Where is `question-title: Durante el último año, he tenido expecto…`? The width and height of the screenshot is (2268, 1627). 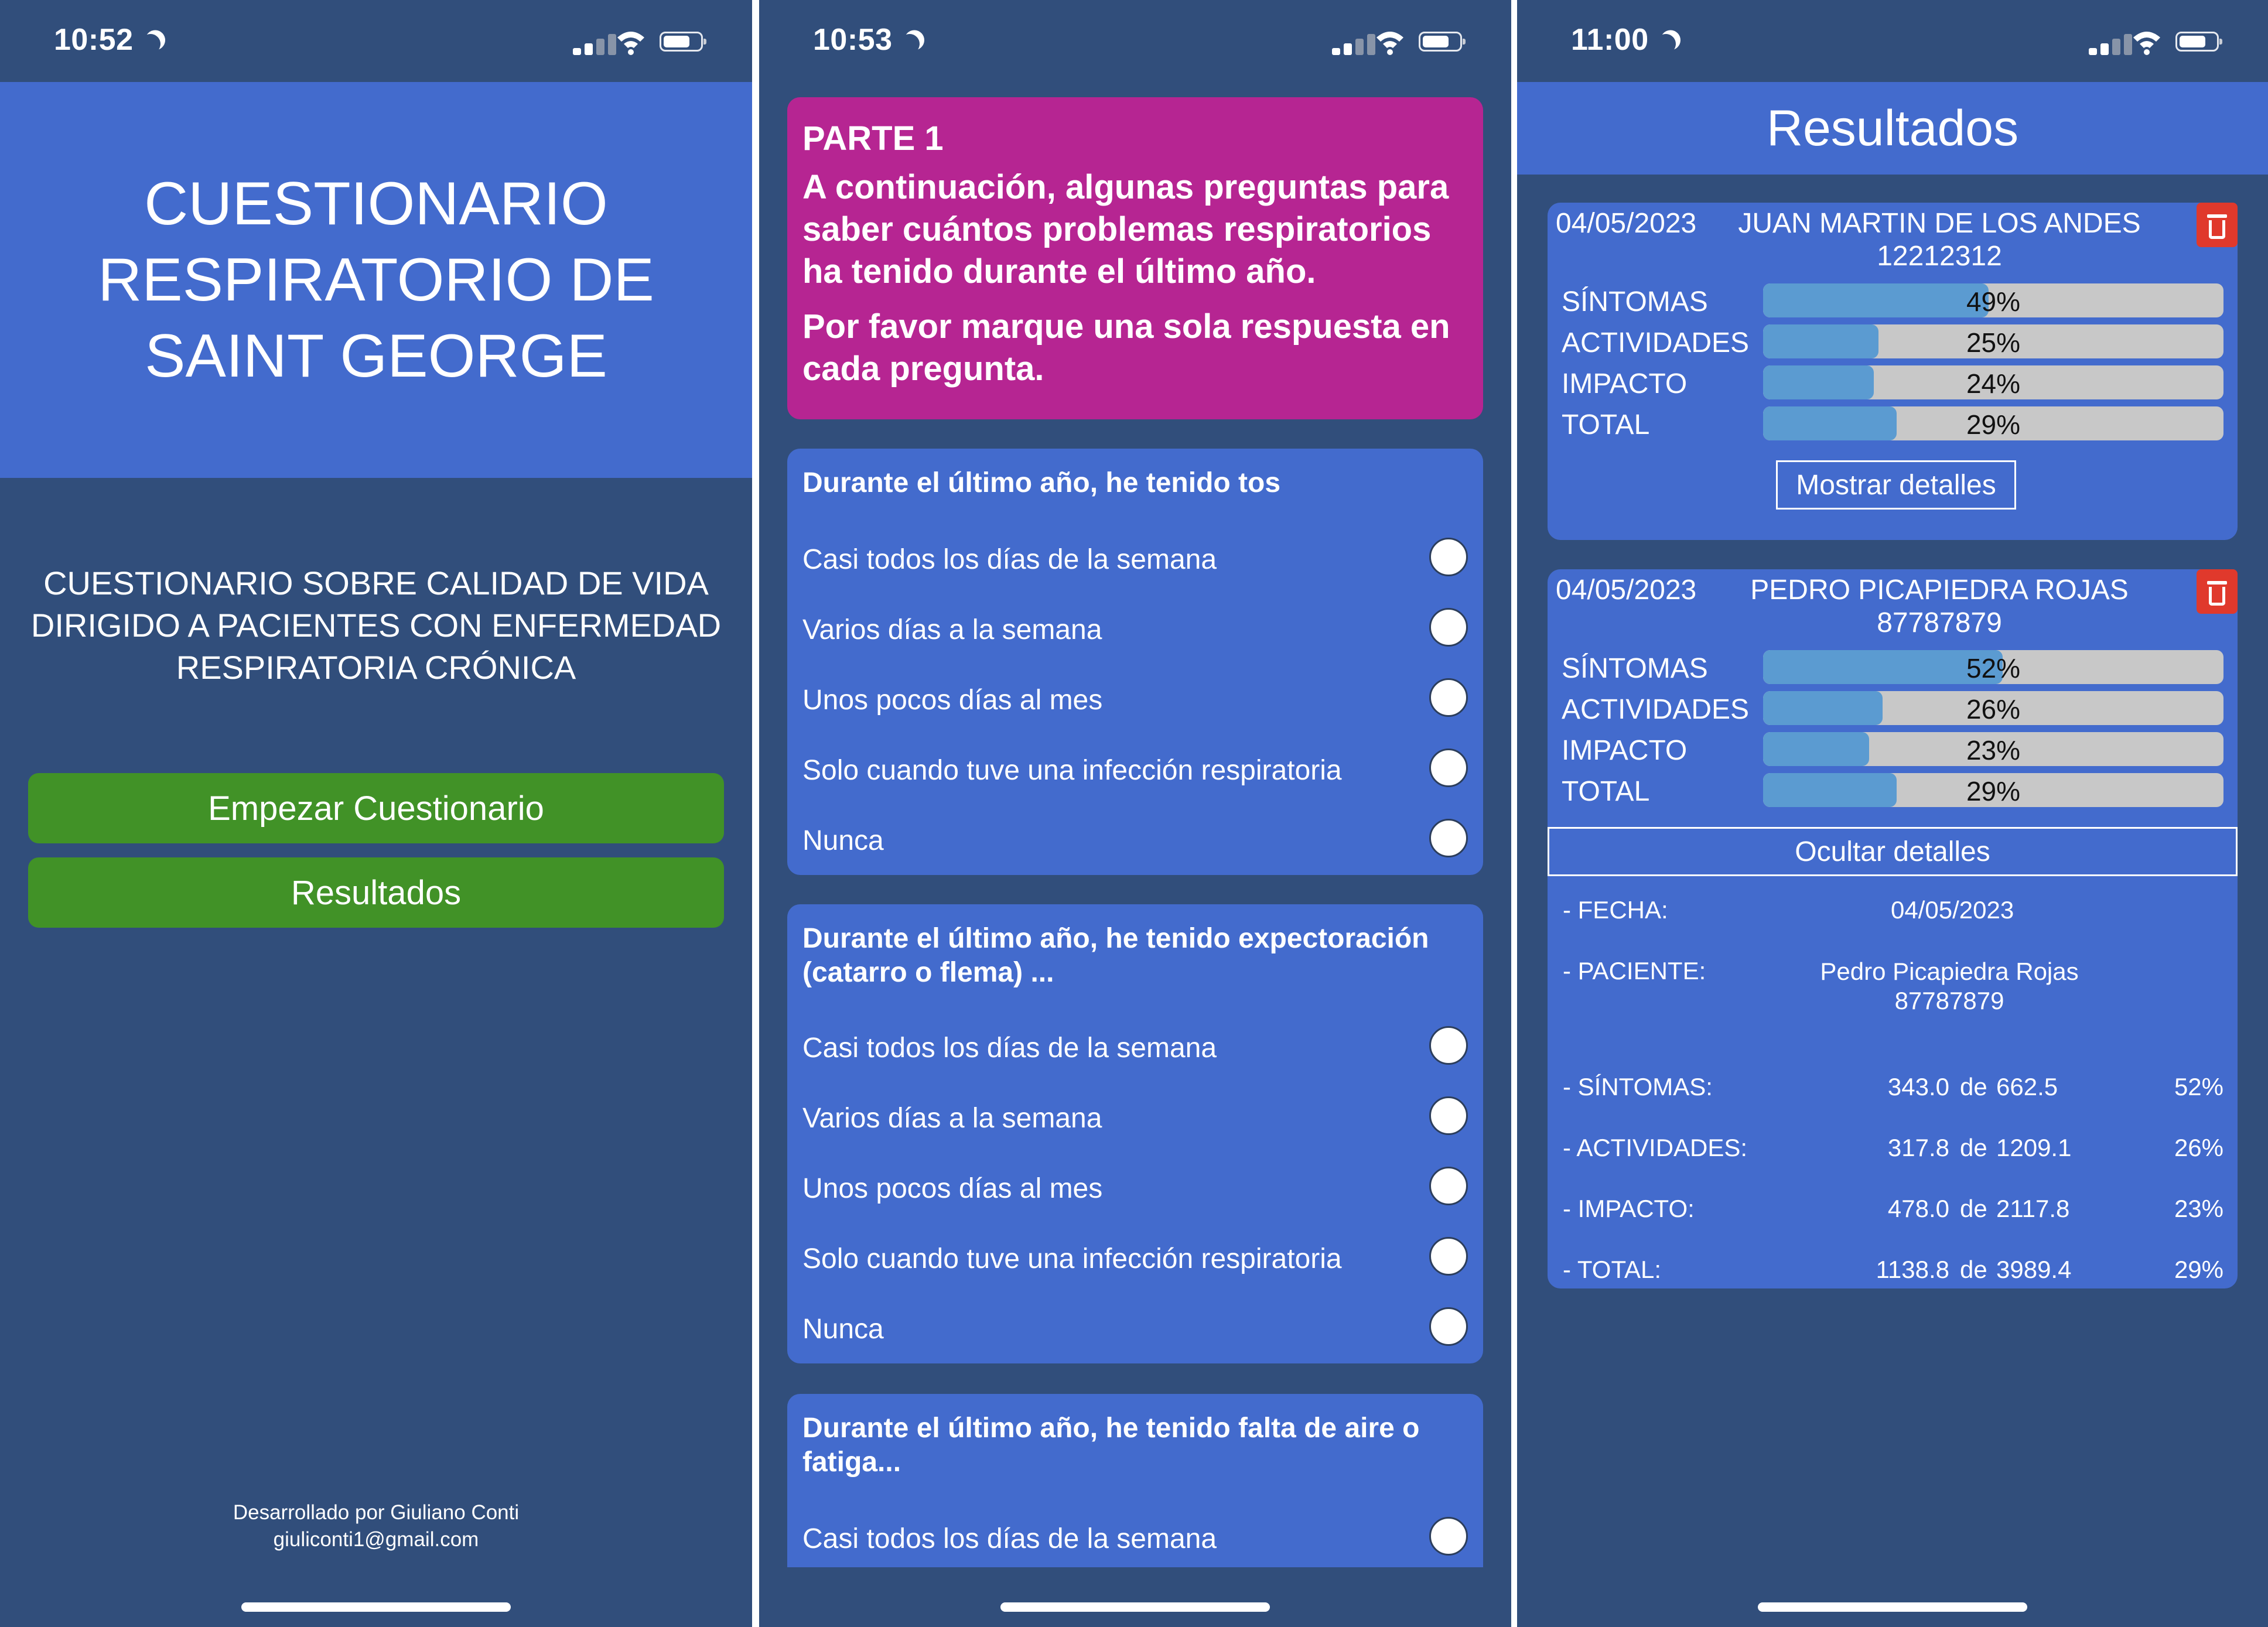
question-title: Durante el último año, he tenido expecto… is located at coordinates (1115, 955).